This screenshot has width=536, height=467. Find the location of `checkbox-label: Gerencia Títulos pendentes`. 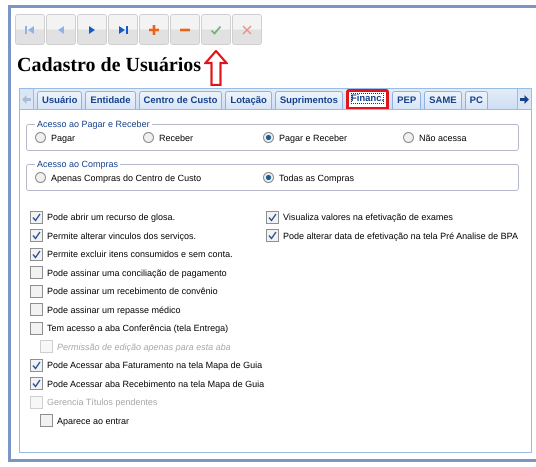

checkbox-label: Gerencia Títulos pendentes is located at coordinates (102, 402).